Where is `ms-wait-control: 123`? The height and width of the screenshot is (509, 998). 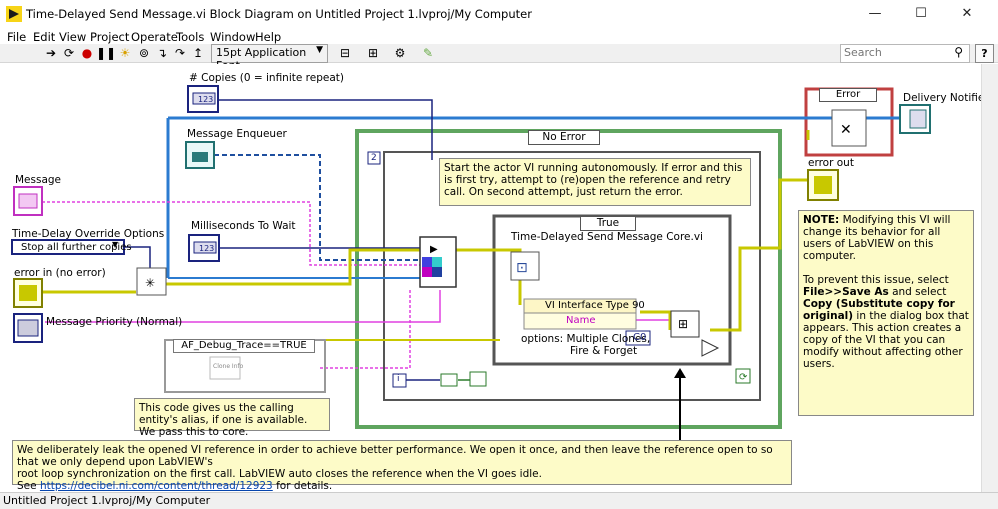 ms-wait-control: 123 is located at coordinates (204, 248).